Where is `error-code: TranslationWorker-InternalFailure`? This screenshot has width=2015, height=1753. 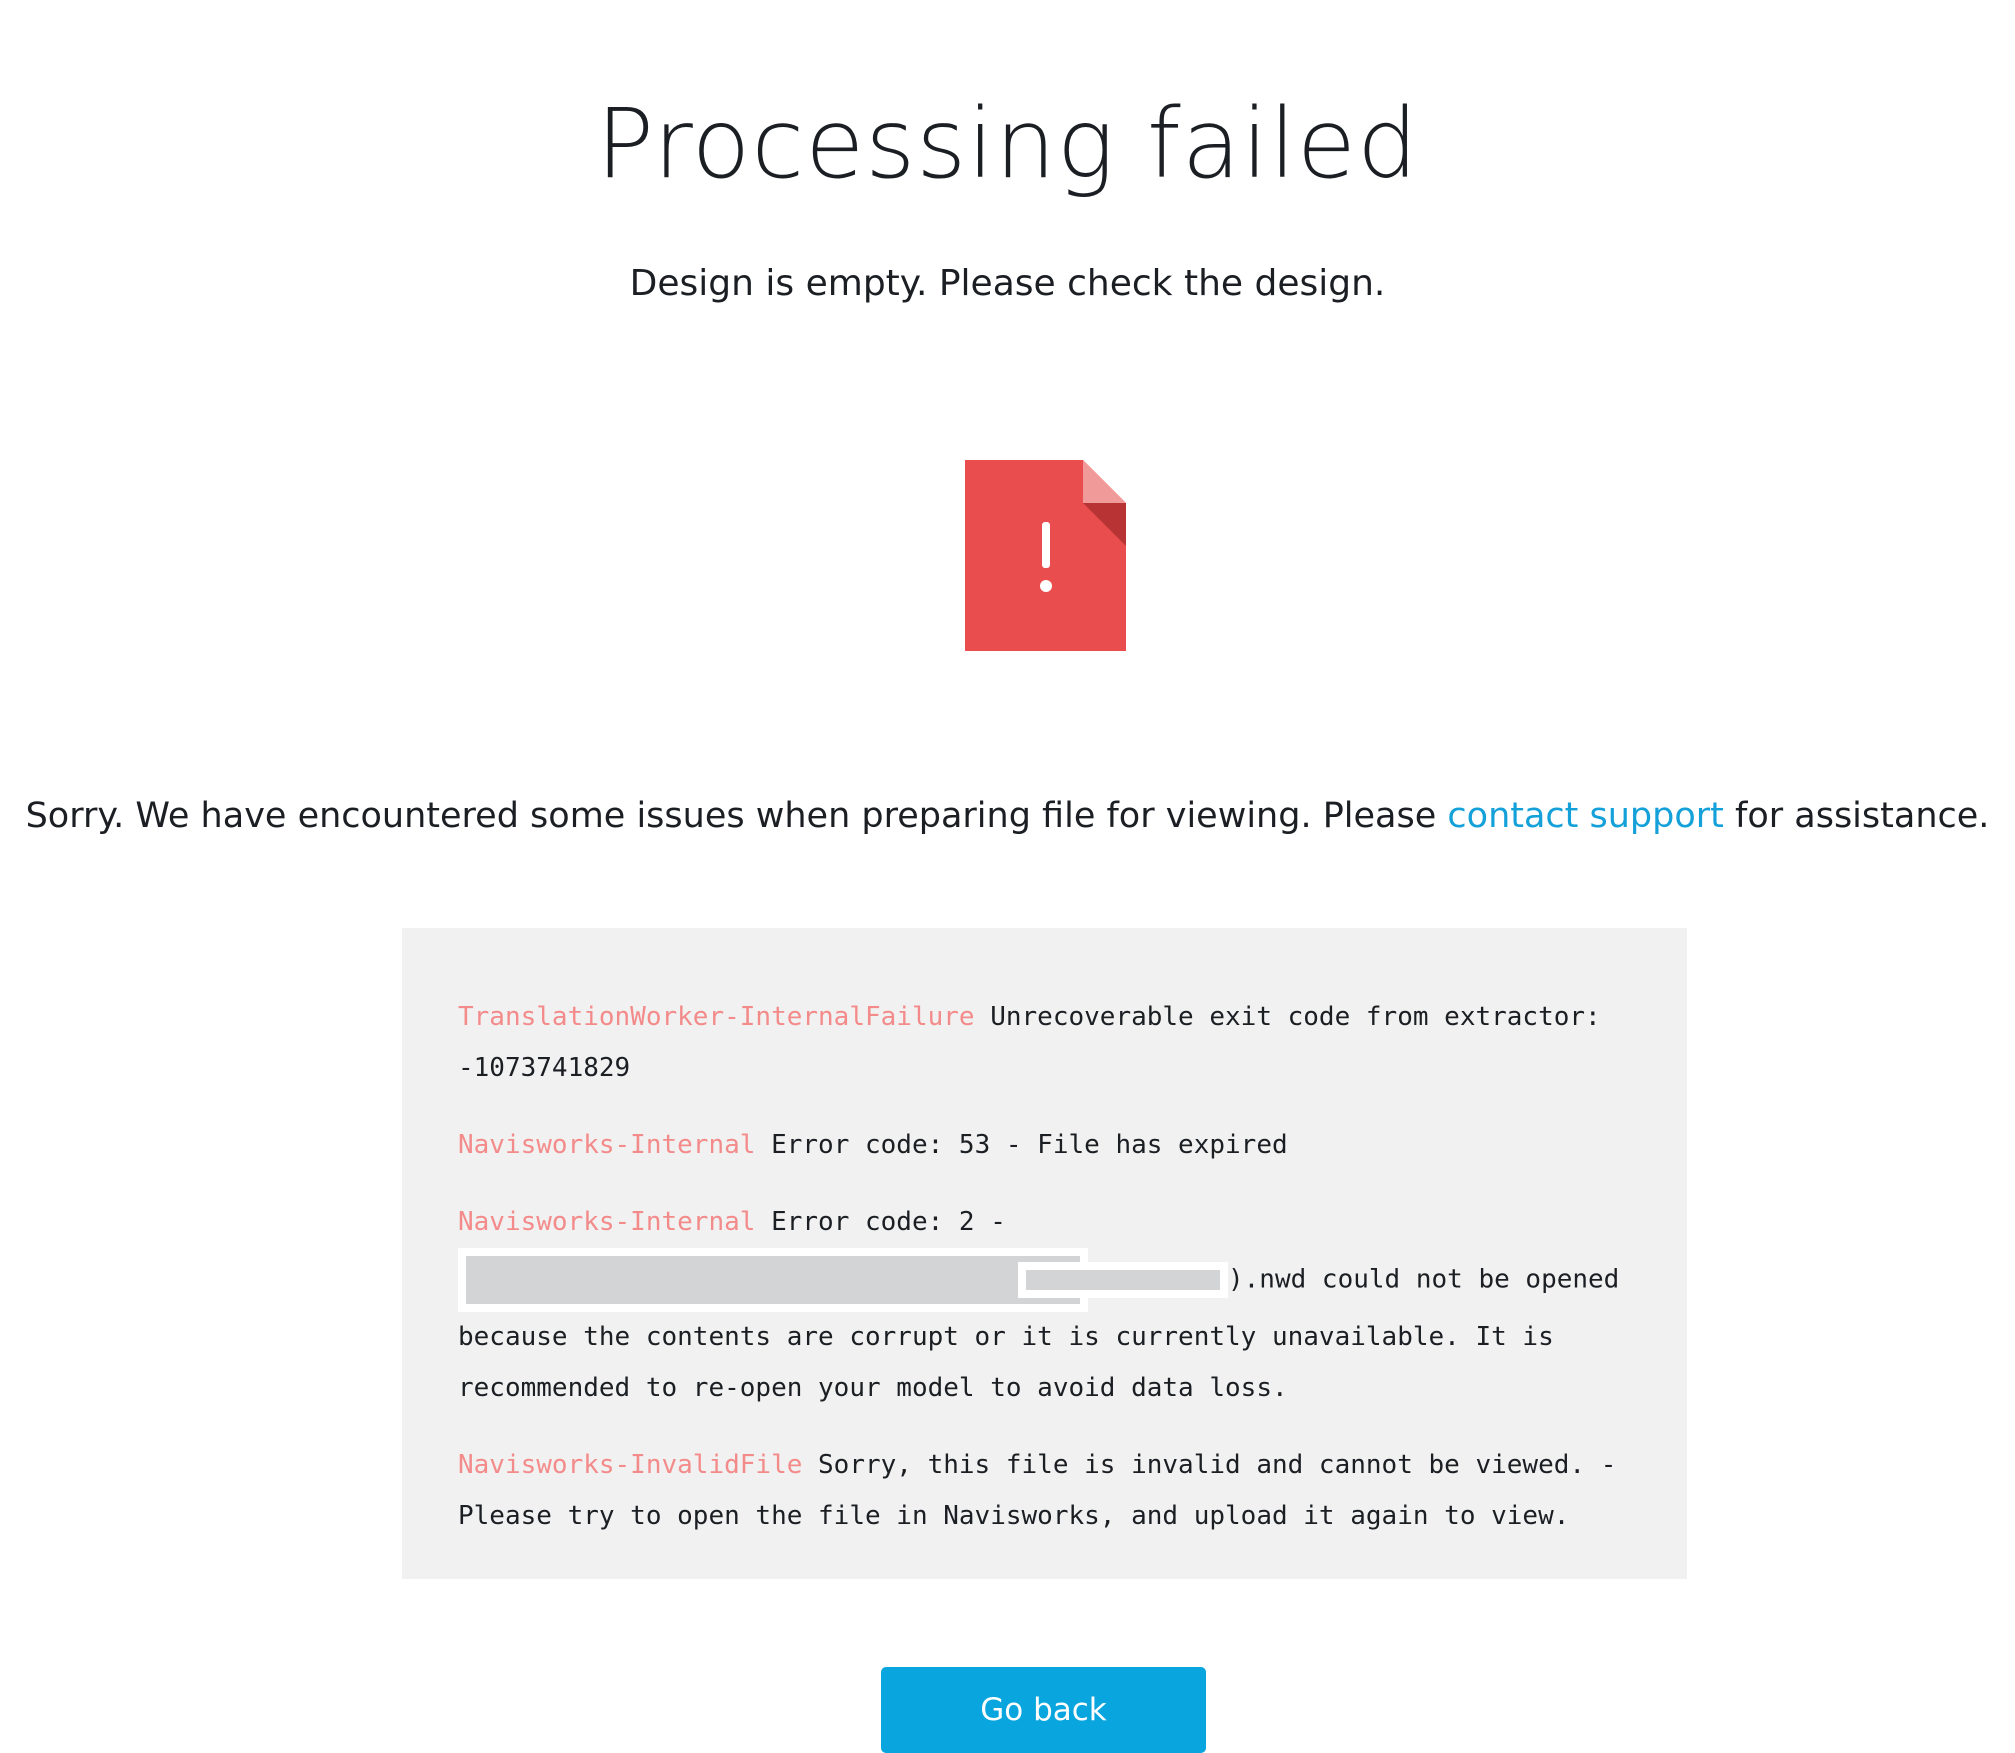
error-code: TranslationWorker-InternalFailure is located at coordinates (716, 1017).